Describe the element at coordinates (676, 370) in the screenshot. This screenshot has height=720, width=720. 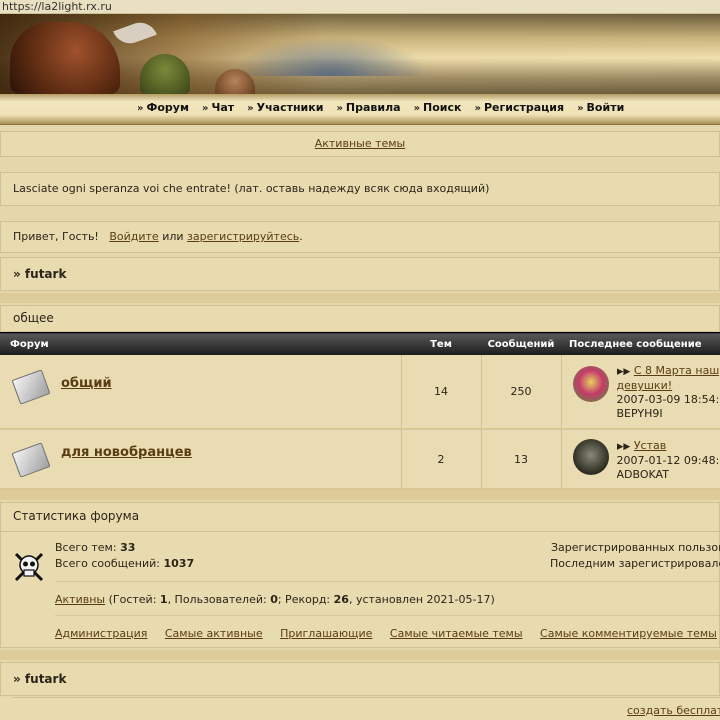
I see `last-post-link: С 8 Марта наш` at that location.